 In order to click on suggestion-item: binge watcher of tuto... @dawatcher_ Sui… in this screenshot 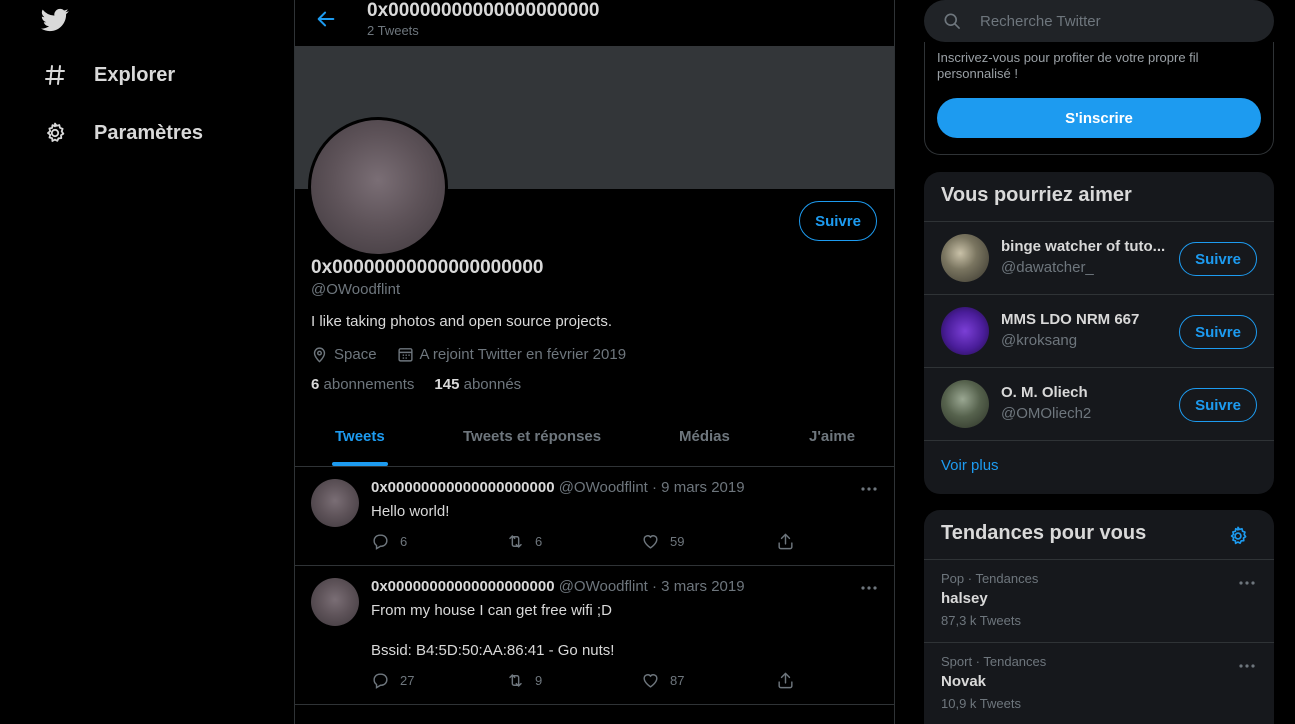, I will do `click(1099, 257)`.